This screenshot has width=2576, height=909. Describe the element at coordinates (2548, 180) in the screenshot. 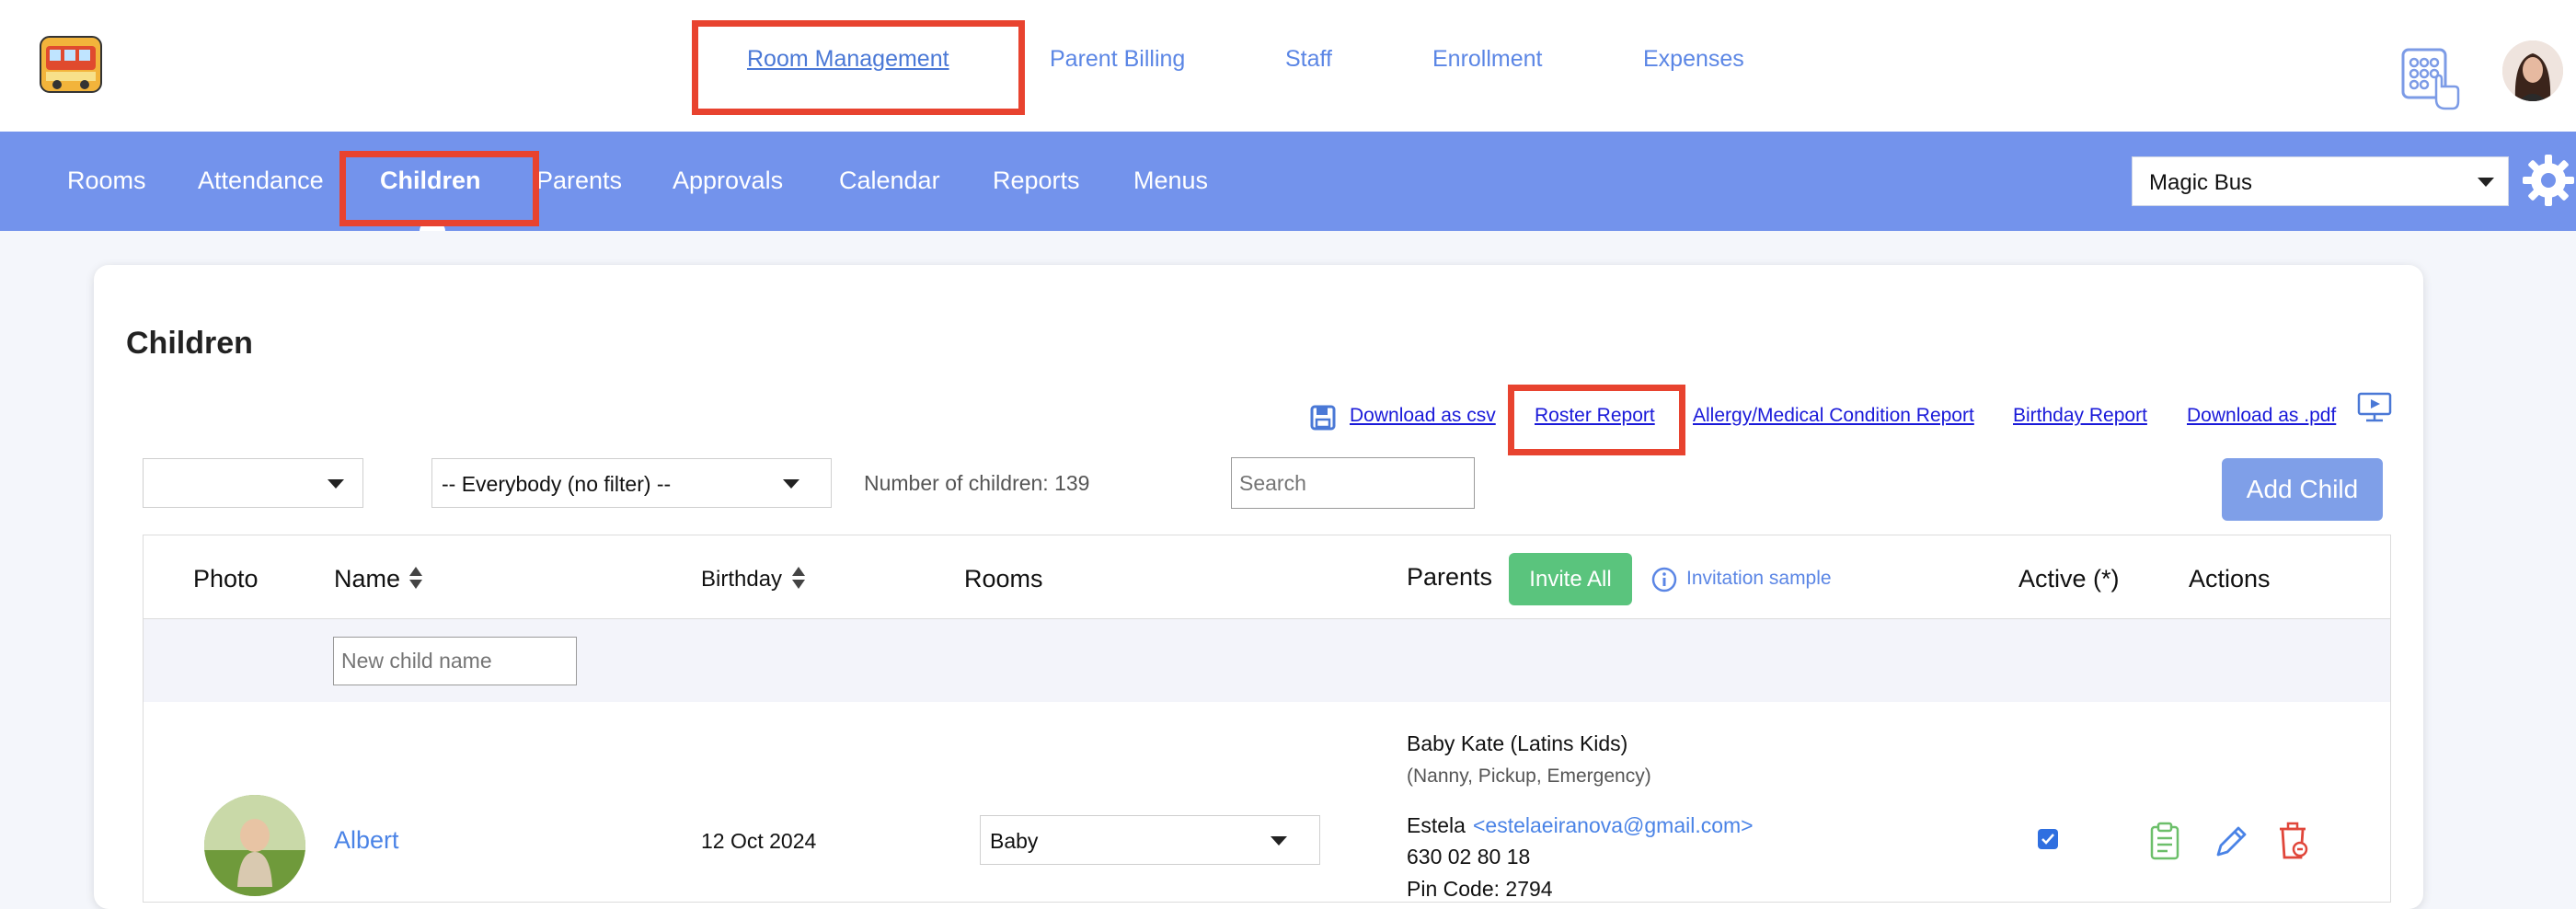

I see `gear-icon` at that location.